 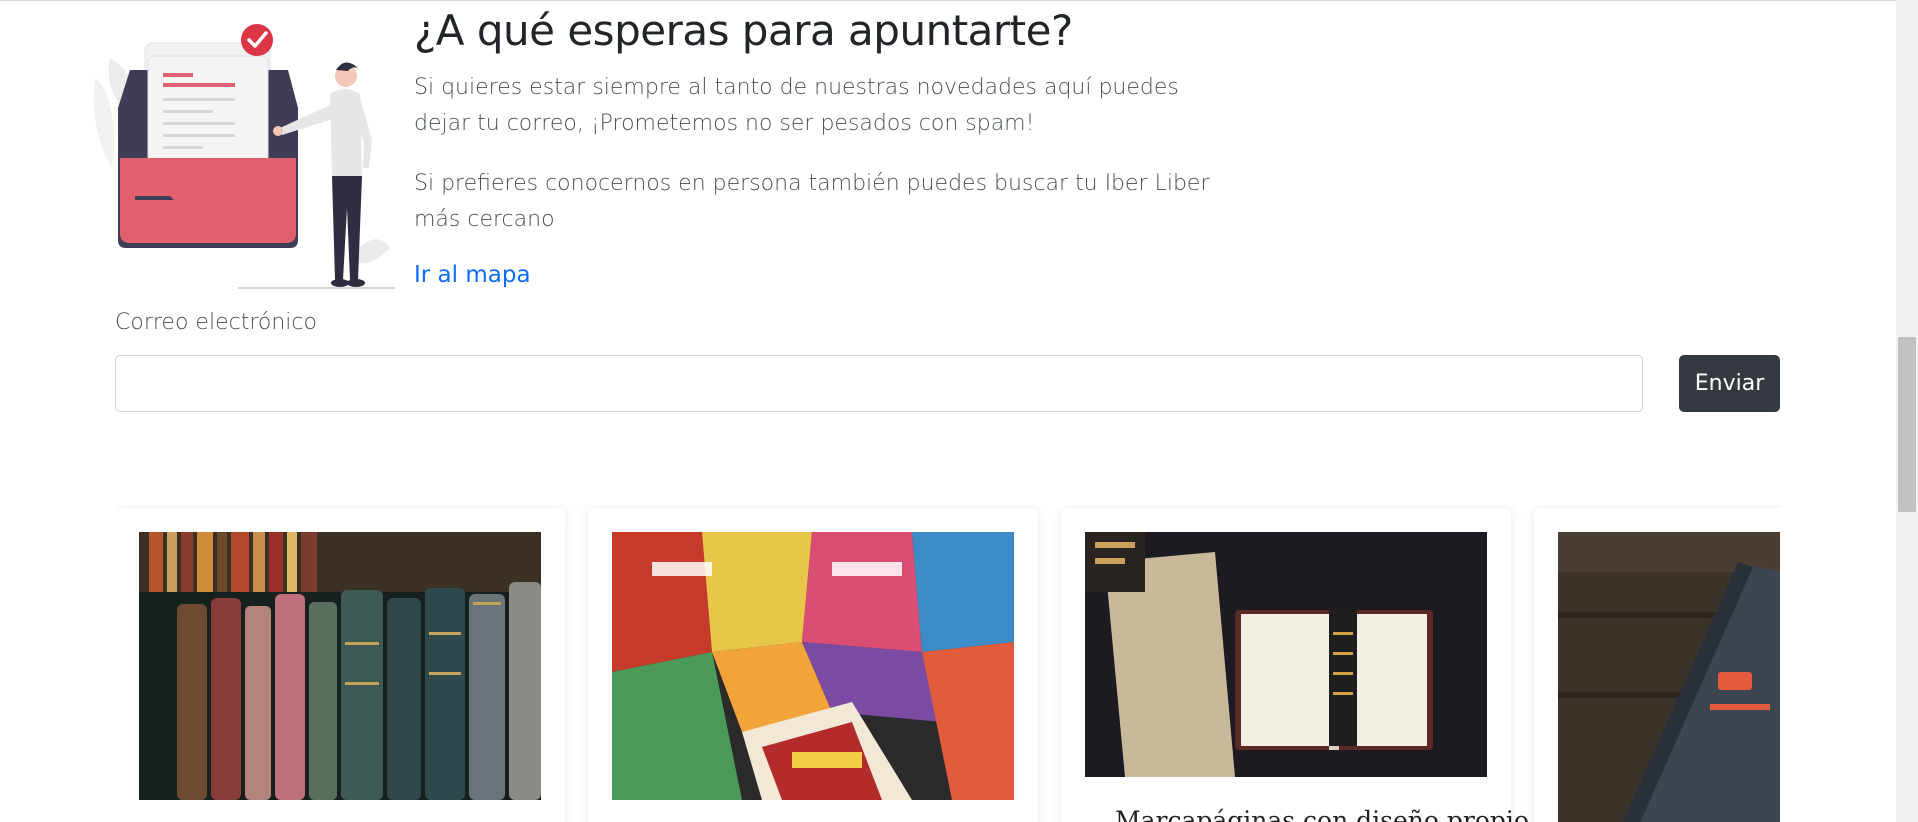 What do you see at coordinates (1669, 677) in the screenshot?
I see `card-image-notebook` at bounding box center [1669, 677].